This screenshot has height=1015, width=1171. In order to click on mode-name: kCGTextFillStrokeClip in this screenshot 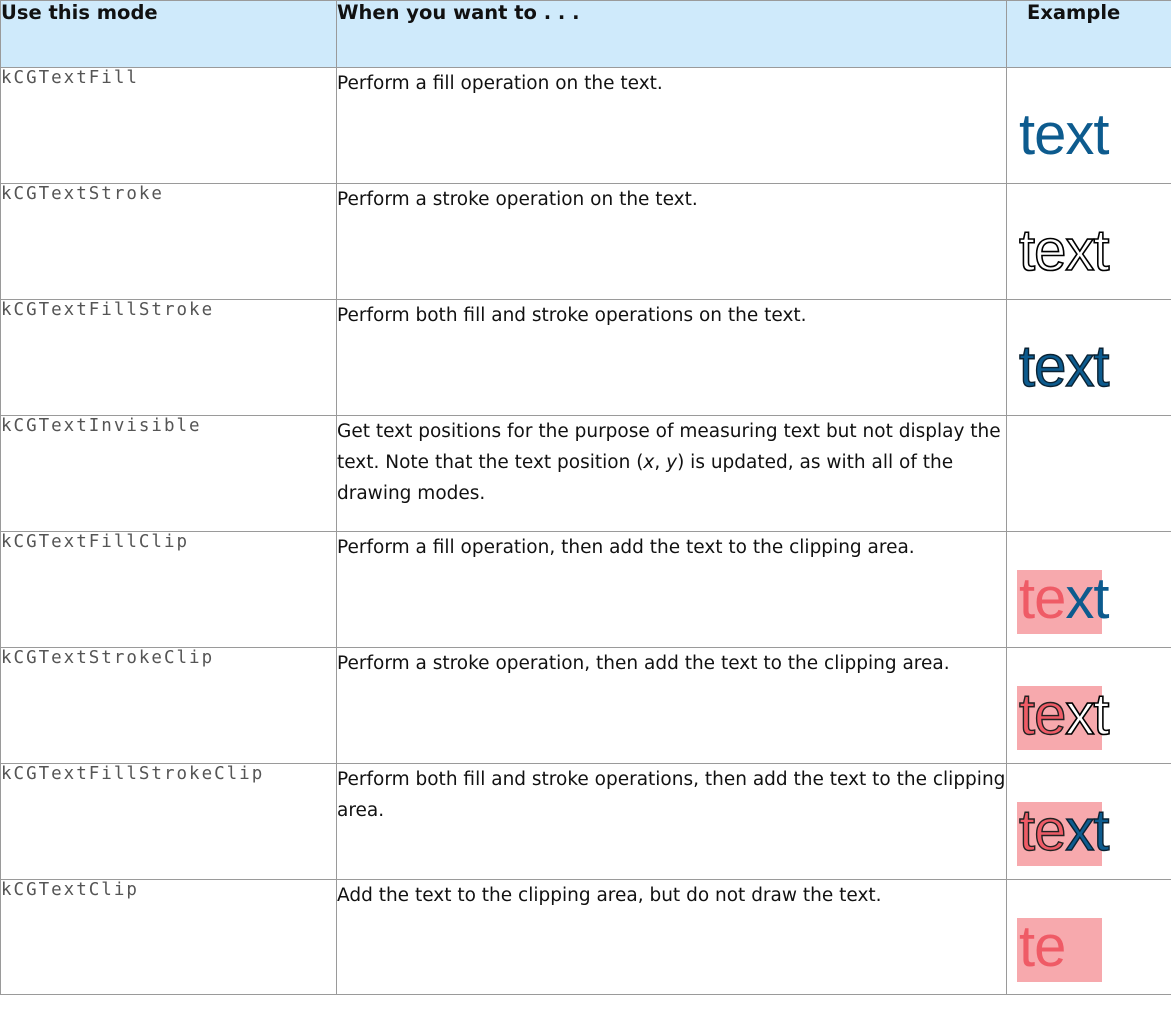, I will do `click(168, 821)`.